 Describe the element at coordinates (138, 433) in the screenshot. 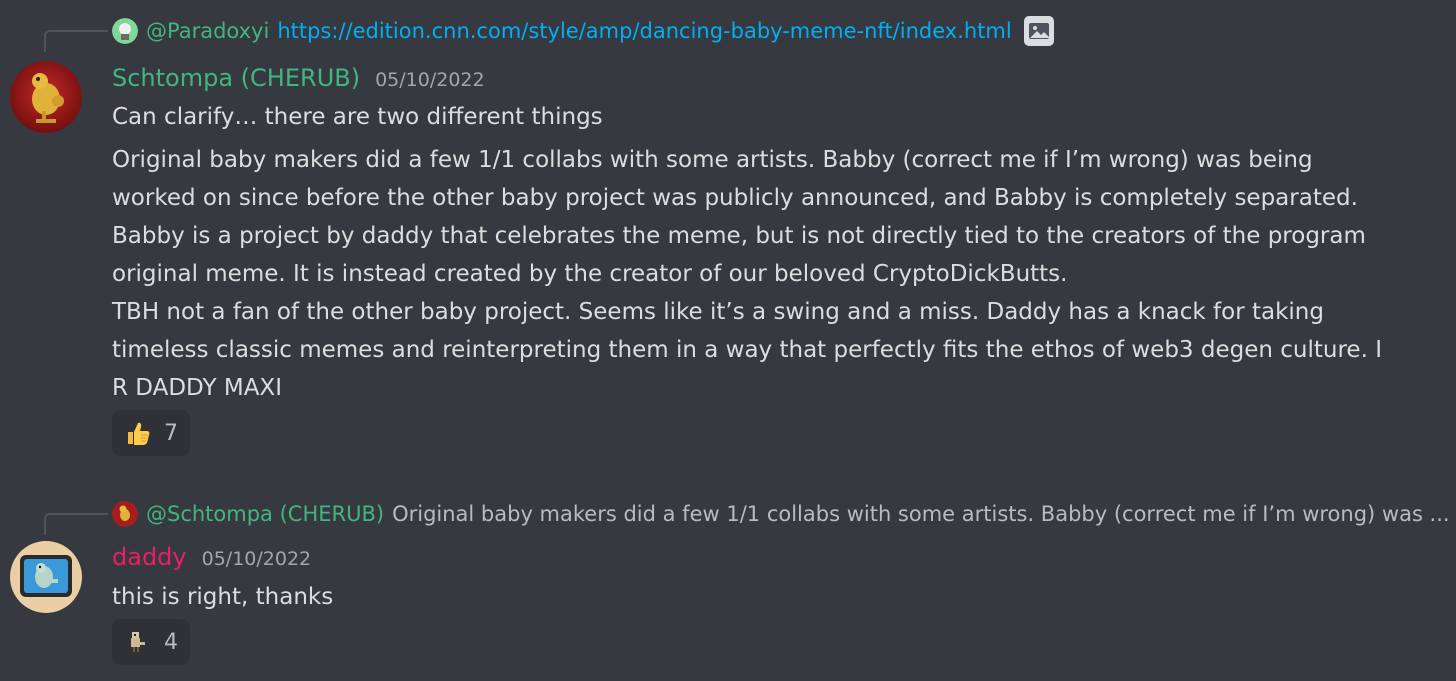

I see `thumbs-up-icon` at that location.